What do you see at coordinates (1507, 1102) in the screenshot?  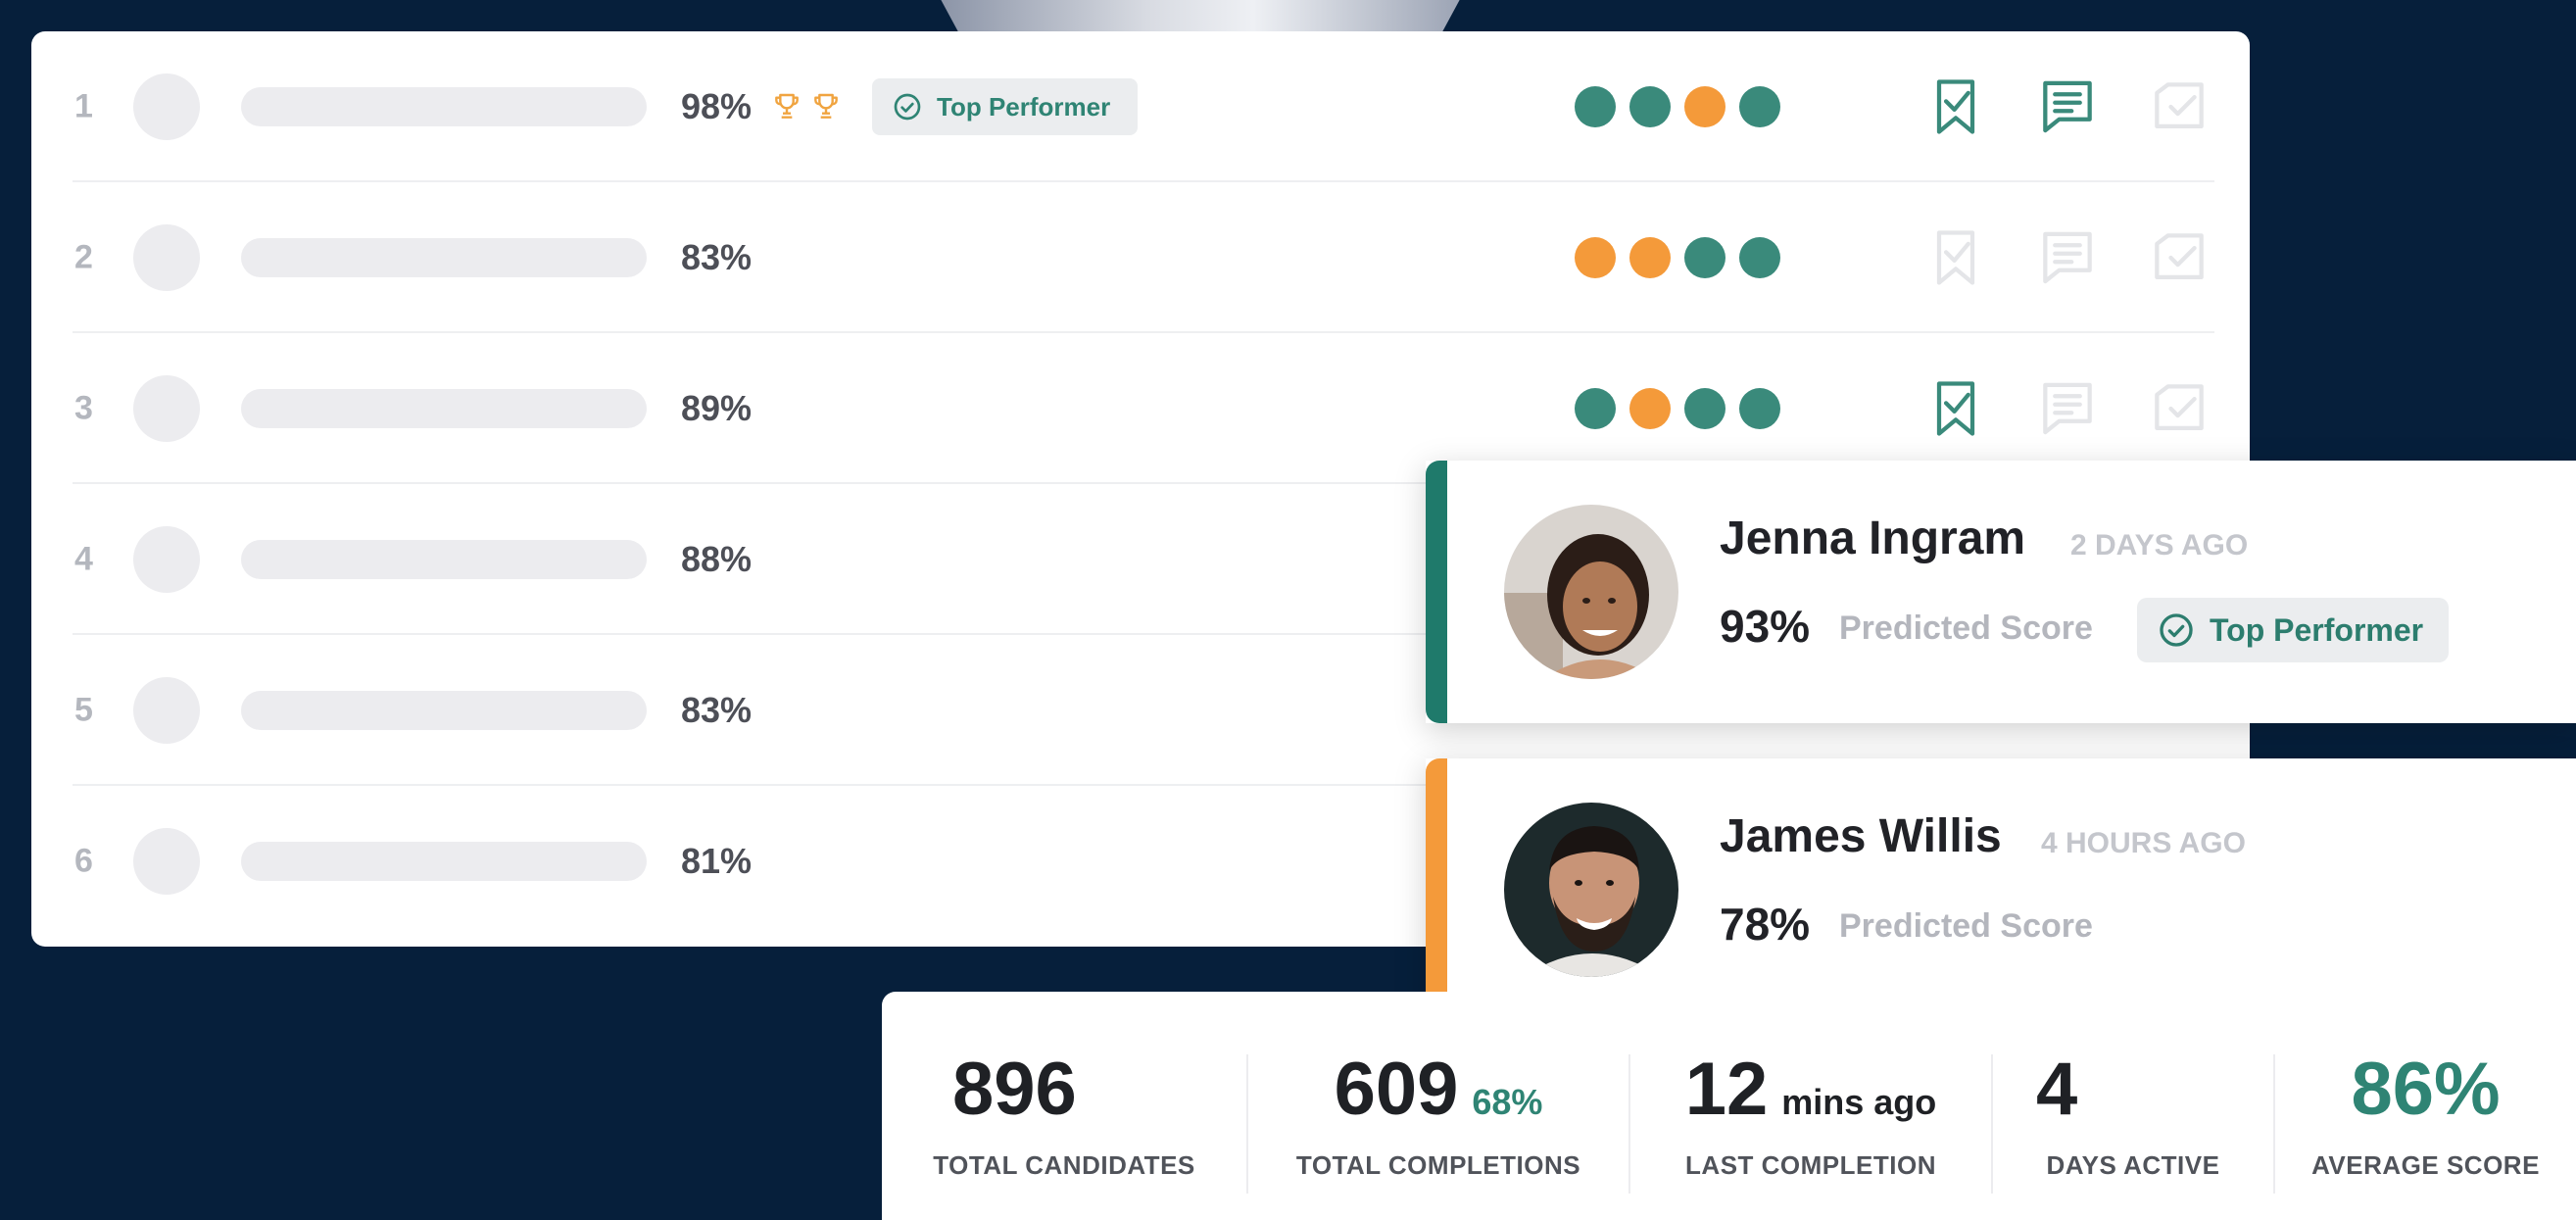 I see `stat-percent: 68%` at bounding box center [1507, 1102].